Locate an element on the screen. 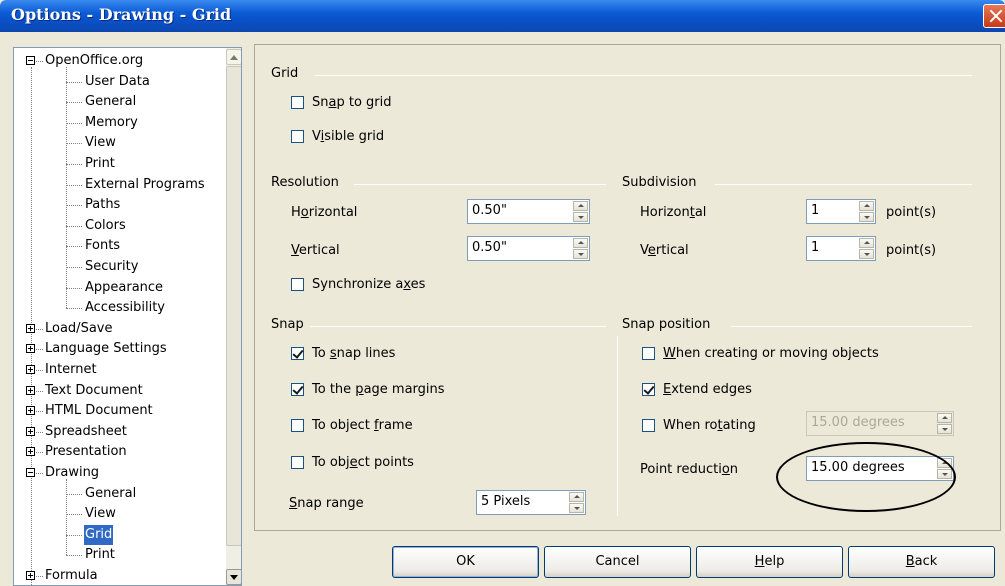 Image resolution: width=1005 pixels, height=586 pixels. tree-item: HTML Document is located at coordinates (99, 411).